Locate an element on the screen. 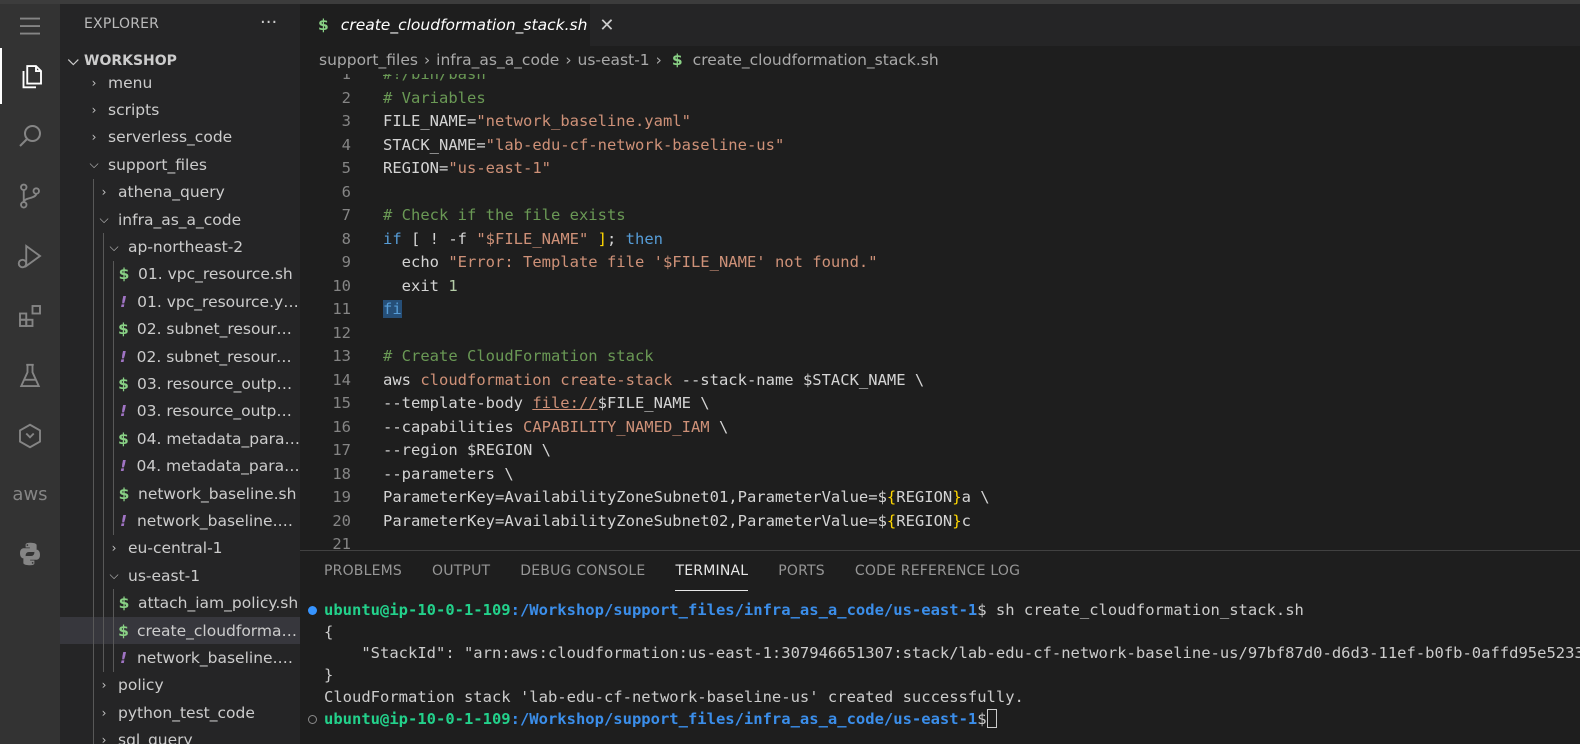 Image resolution: width=1580 pixels, height=744 pixels. file-item: ! 01. vpc_resource.yaml is located at coordinates (180, 302).